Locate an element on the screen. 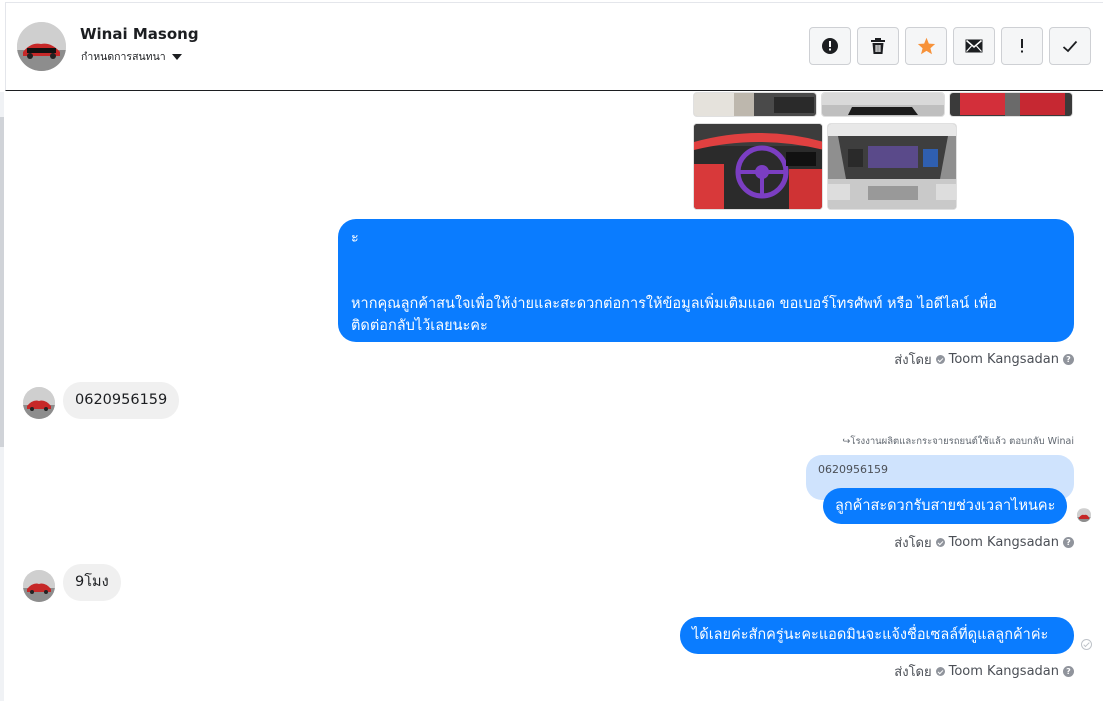  exclamation-icon is located at coordinates (1022, 46).